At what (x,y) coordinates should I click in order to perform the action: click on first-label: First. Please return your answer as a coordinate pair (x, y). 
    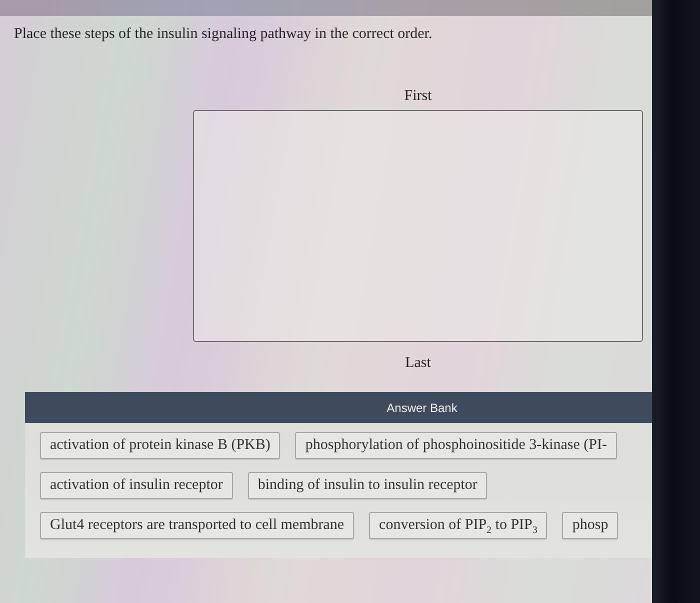
    Looking at the image, I should click on (418, 96).